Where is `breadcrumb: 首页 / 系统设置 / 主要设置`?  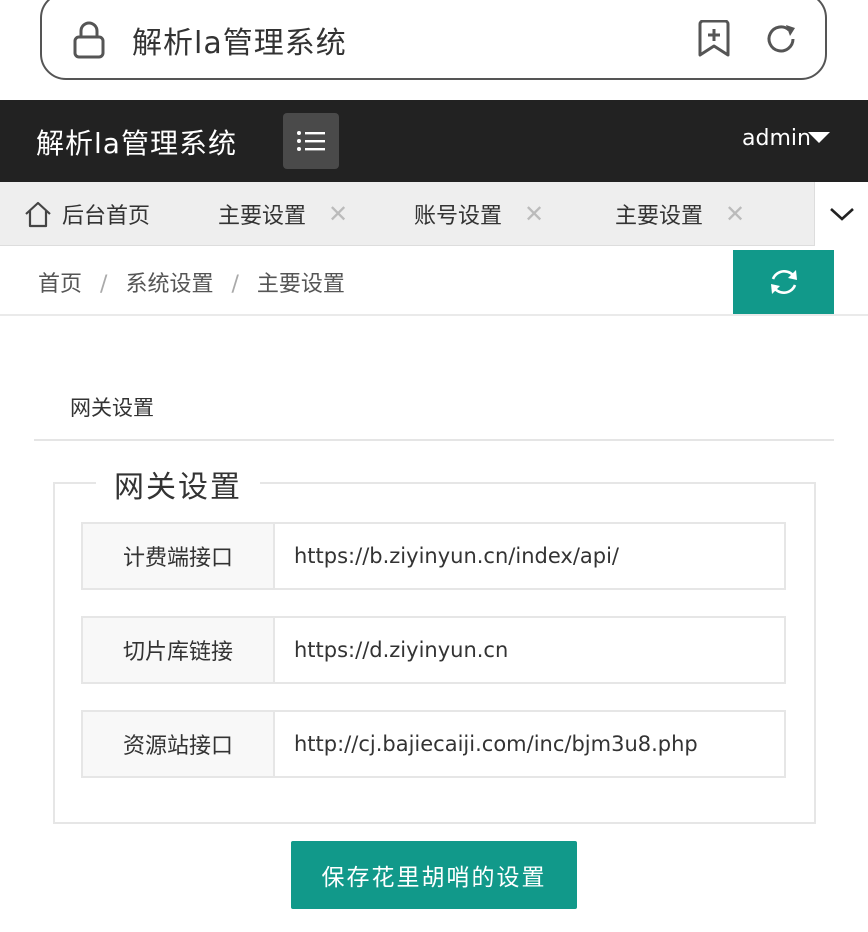 breadcrumb: 首页 / 系统设置 / 主要设置 is located at coordinates (191, 282).